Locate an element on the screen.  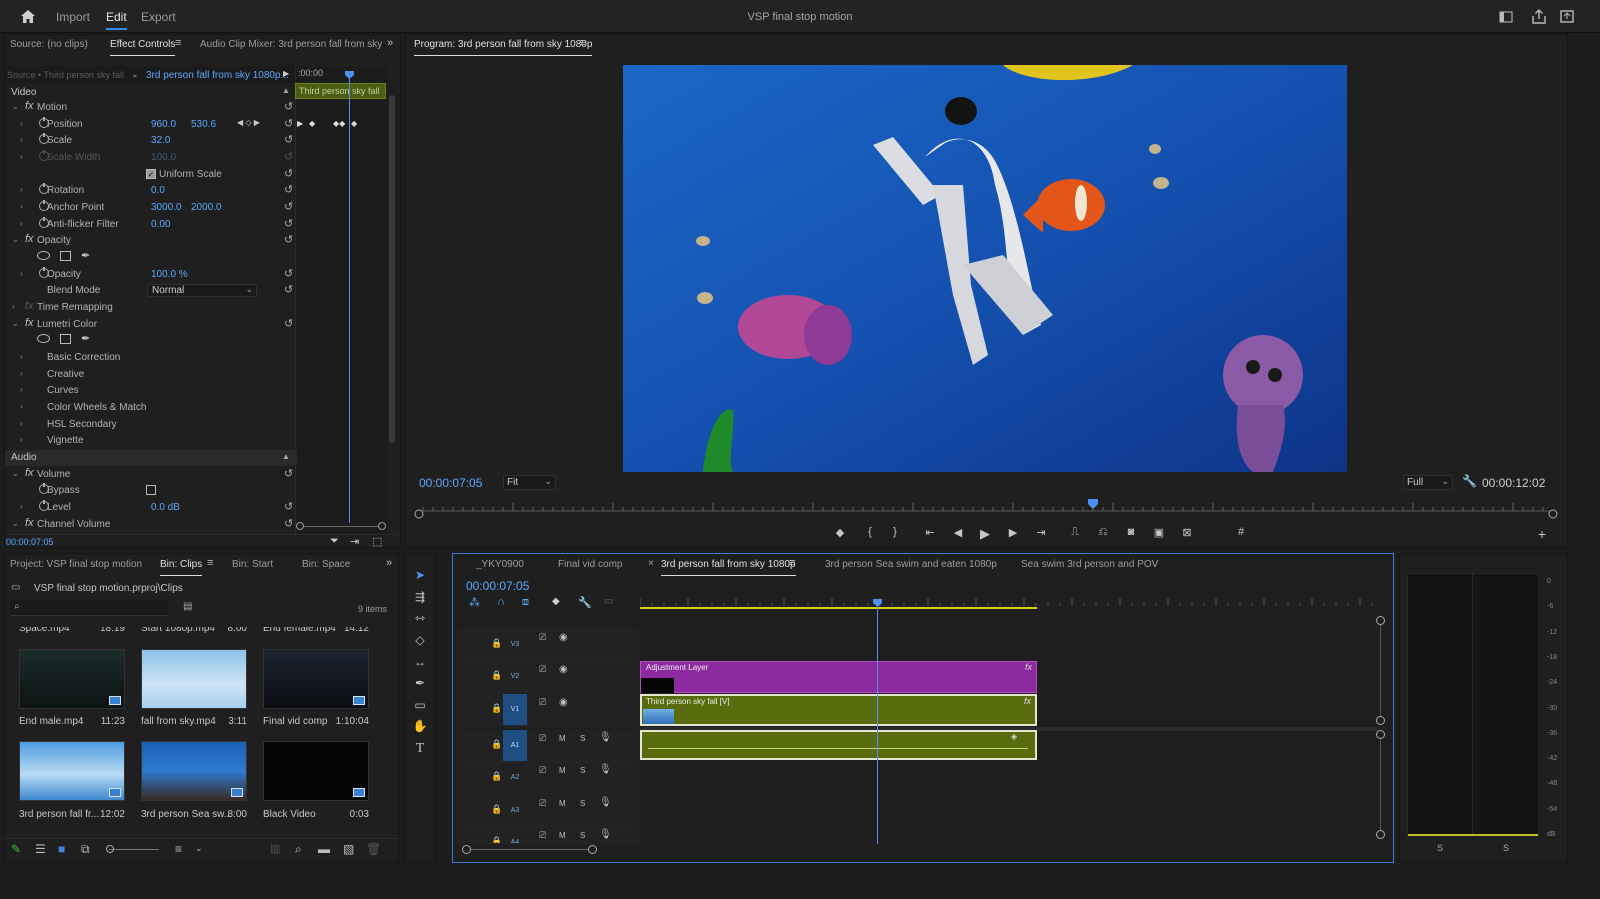
timeline-playhead is located at coordinates (877, 724).